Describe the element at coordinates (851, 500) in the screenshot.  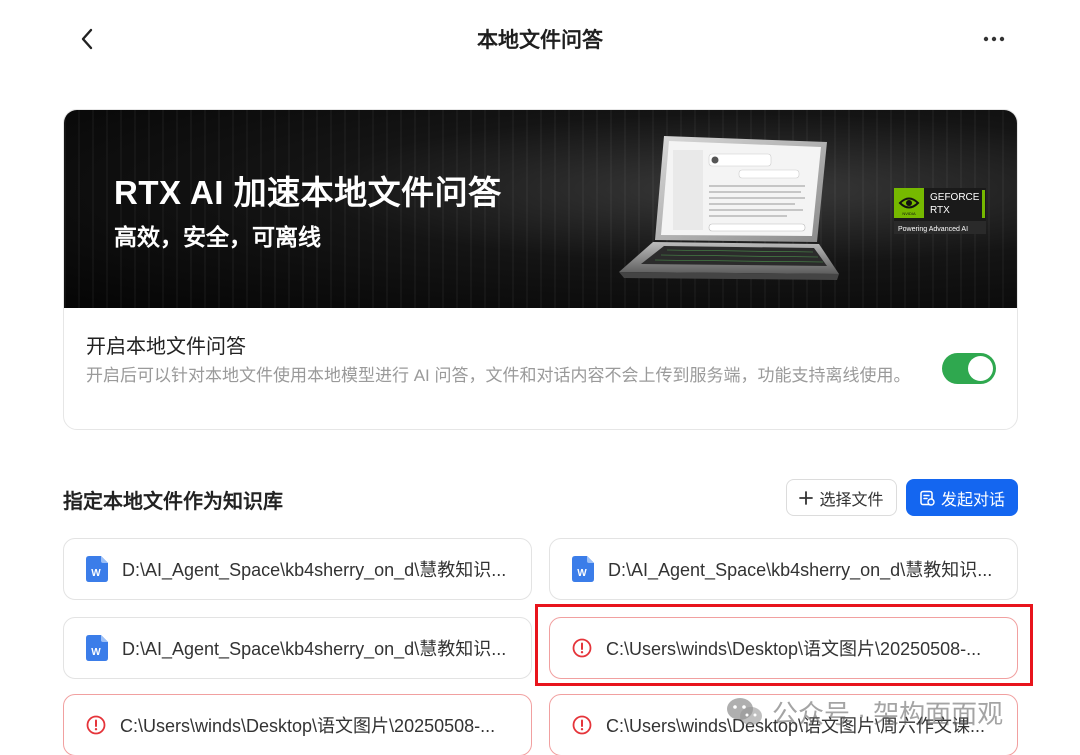
I see `select-files-label: 选择文件` at that location.